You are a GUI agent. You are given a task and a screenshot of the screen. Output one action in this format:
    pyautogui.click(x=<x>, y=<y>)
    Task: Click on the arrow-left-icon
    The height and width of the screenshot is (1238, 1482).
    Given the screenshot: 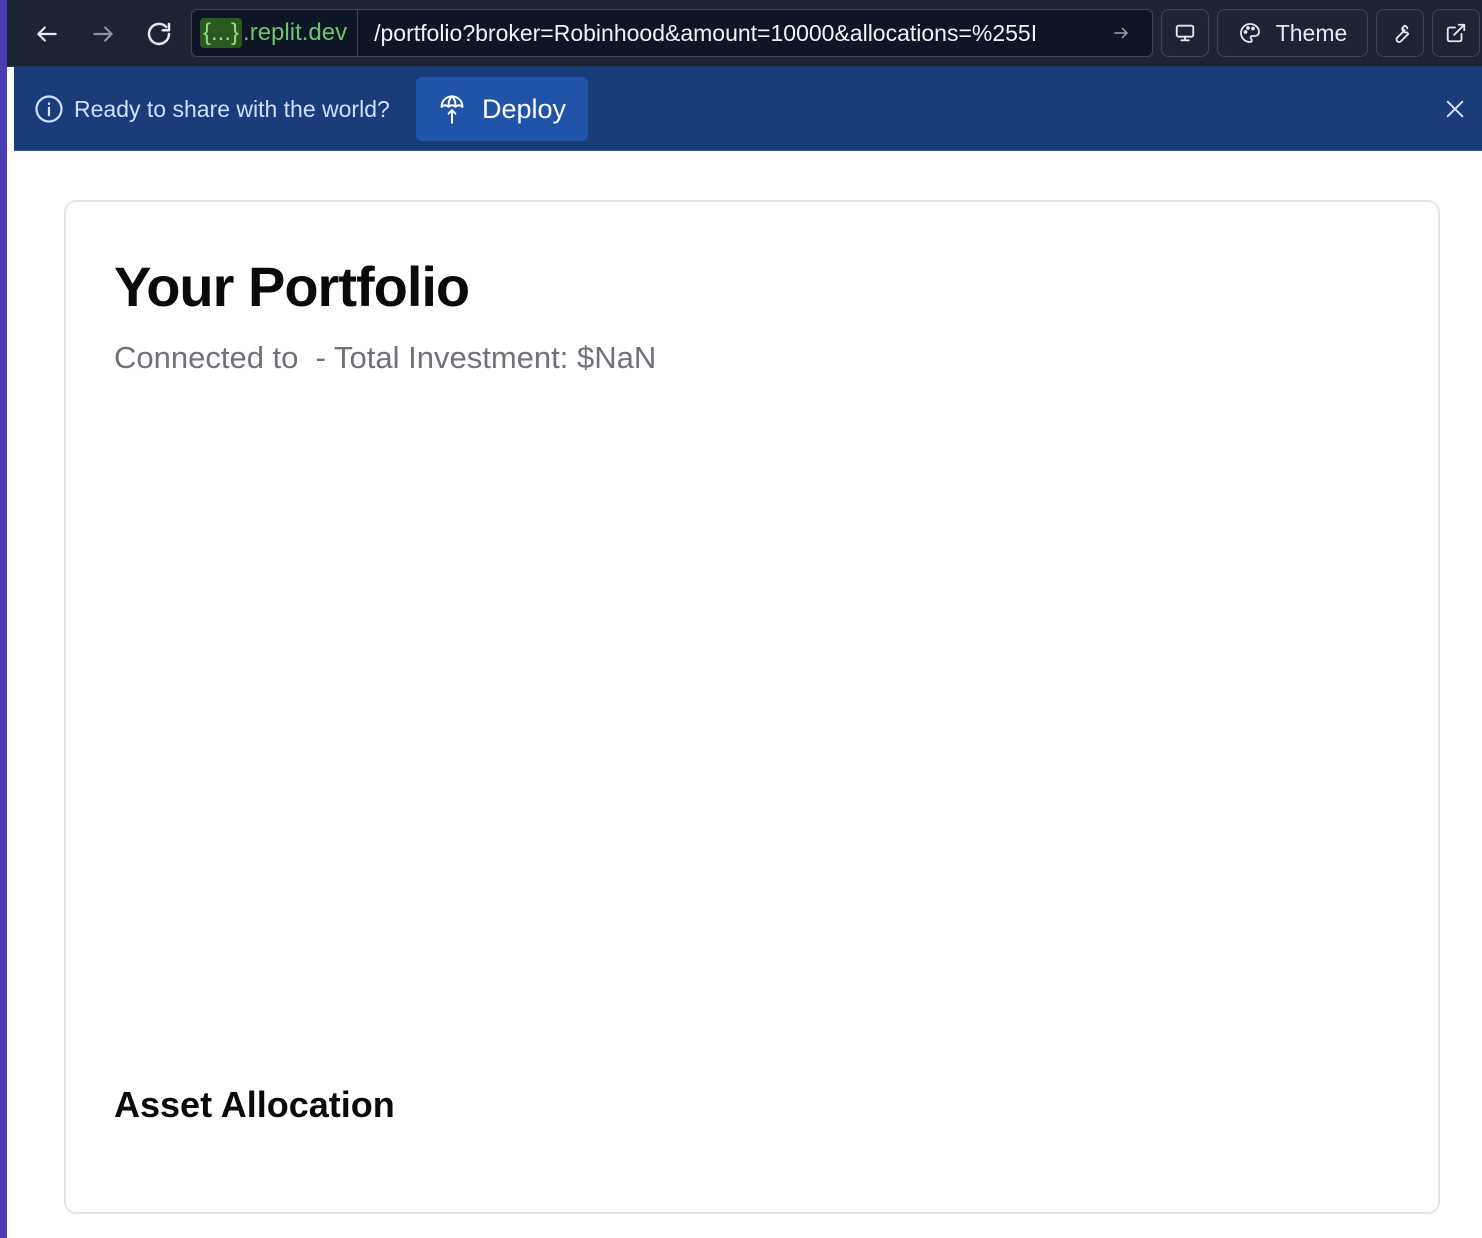 What is the action you would take?
    pyautogui.click(x=47, y=34)
    